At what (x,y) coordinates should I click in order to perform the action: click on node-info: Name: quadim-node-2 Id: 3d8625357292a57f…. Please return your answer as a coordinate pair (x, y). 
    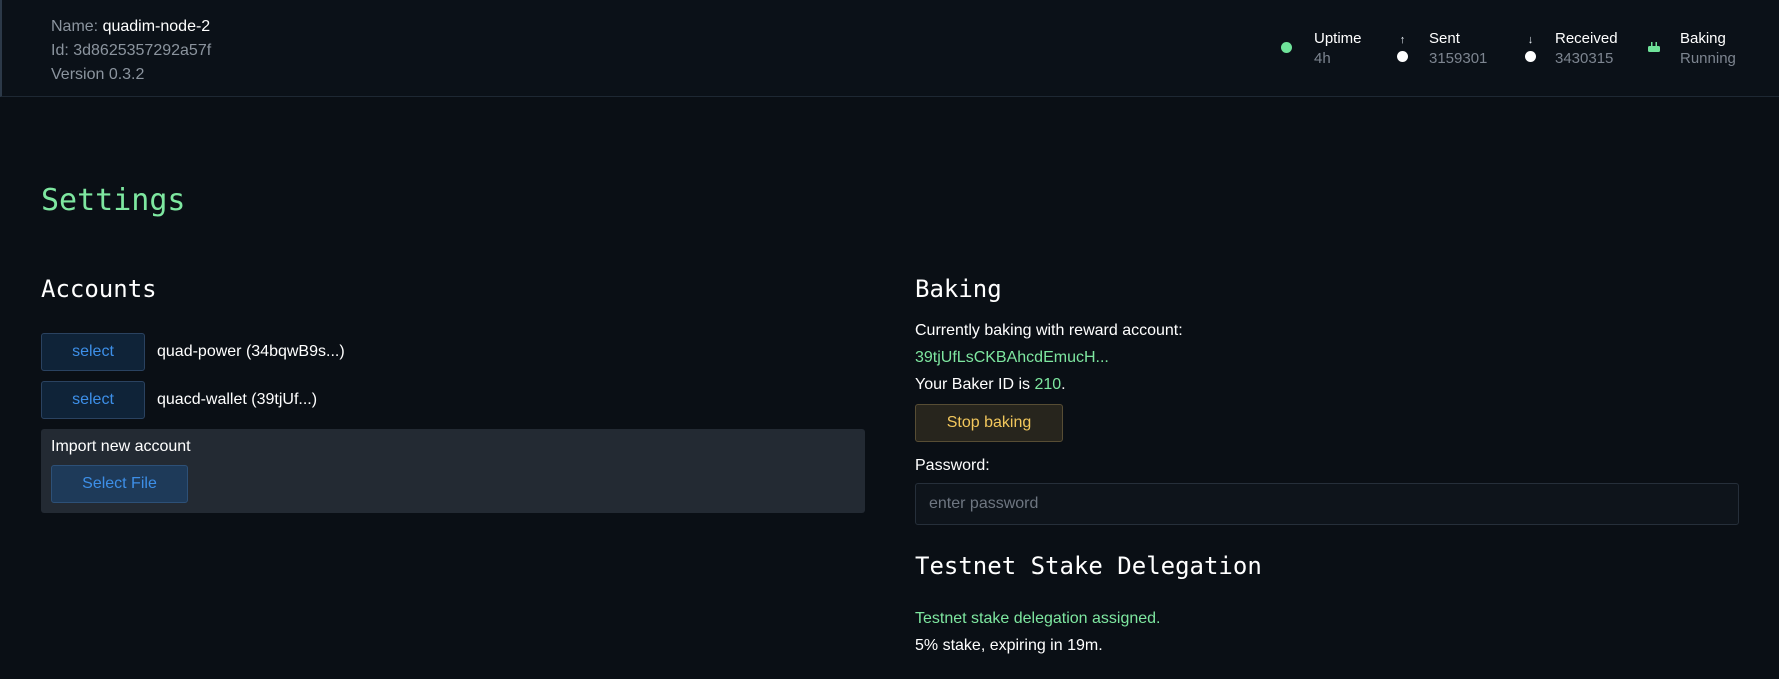
    Looking at the image, I should click on (131, 51).